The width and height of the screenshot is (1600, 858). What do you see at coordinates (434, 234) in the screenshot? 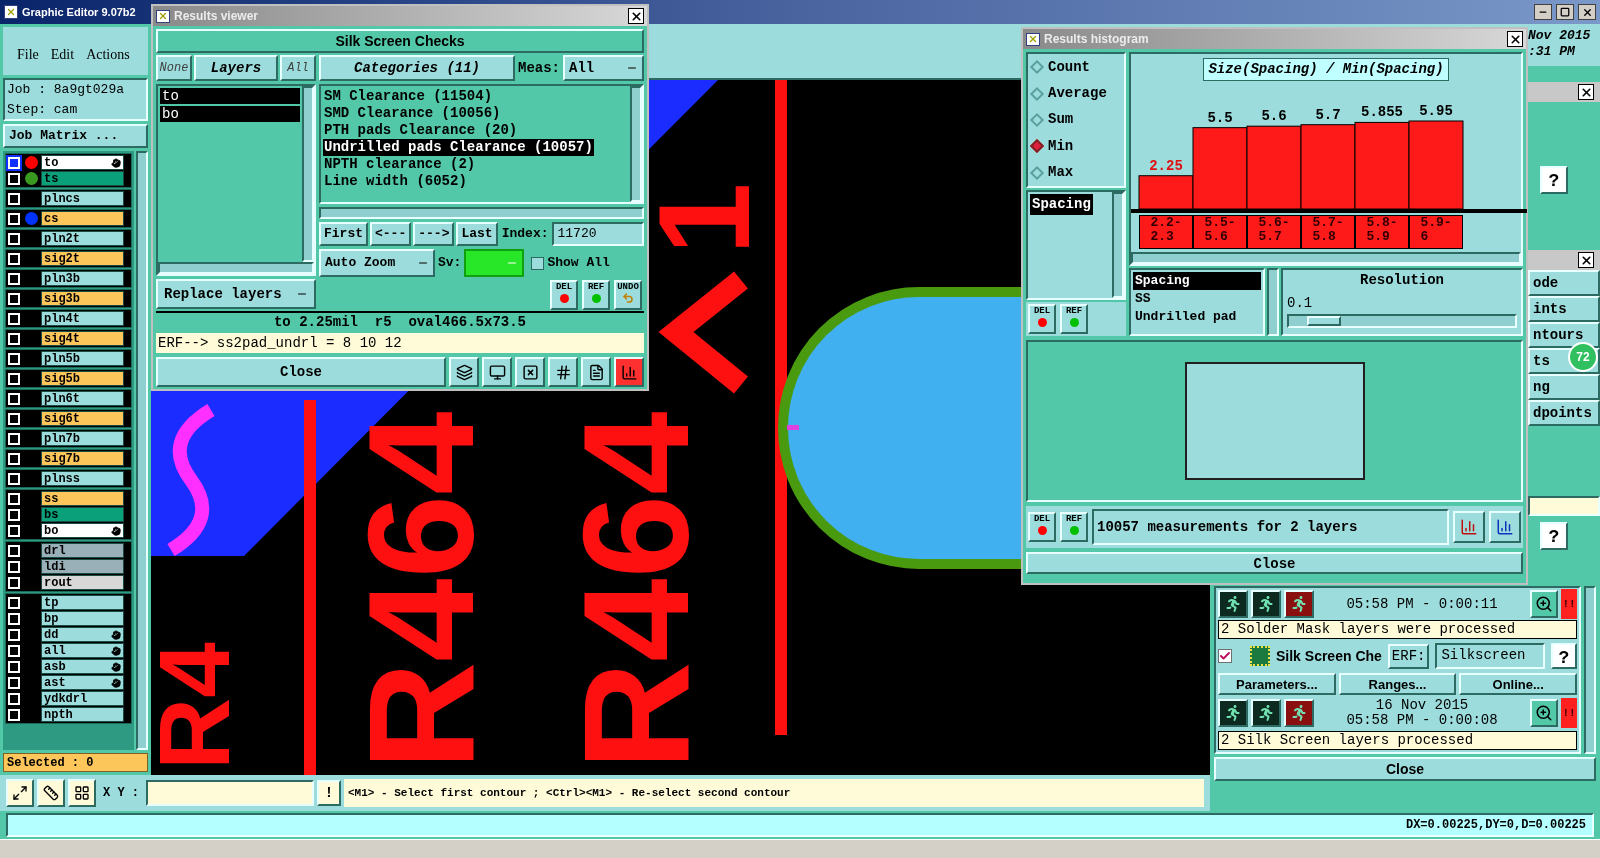
I see `navigation-button: --->` at bounding box center [434, 234].